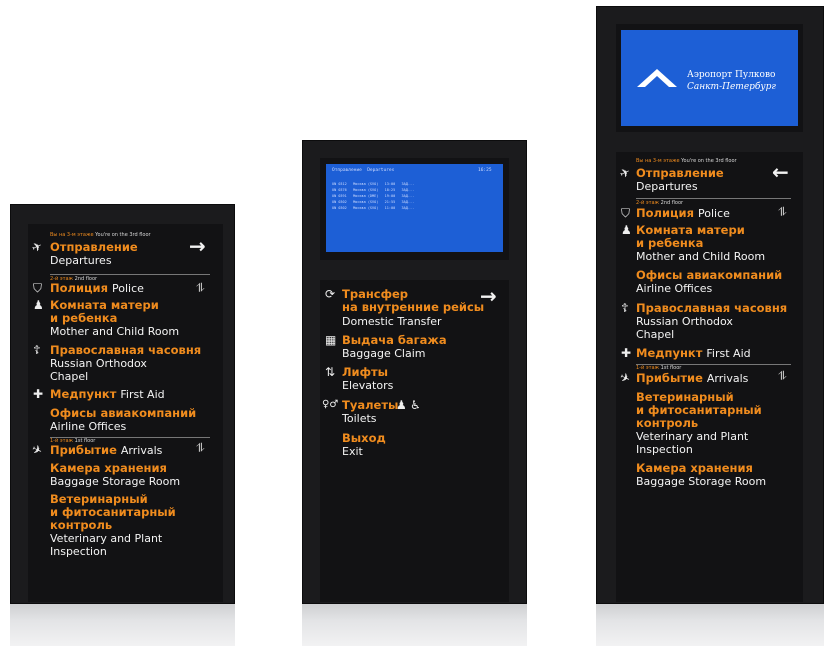 Image resolution: width=835 pixels, height=649 pixels. What do you see at coordinates (731, 75) in the screenshot?
I see `airport-name-line1: Аэропорт Пулково` at bounding box center [731, 75].